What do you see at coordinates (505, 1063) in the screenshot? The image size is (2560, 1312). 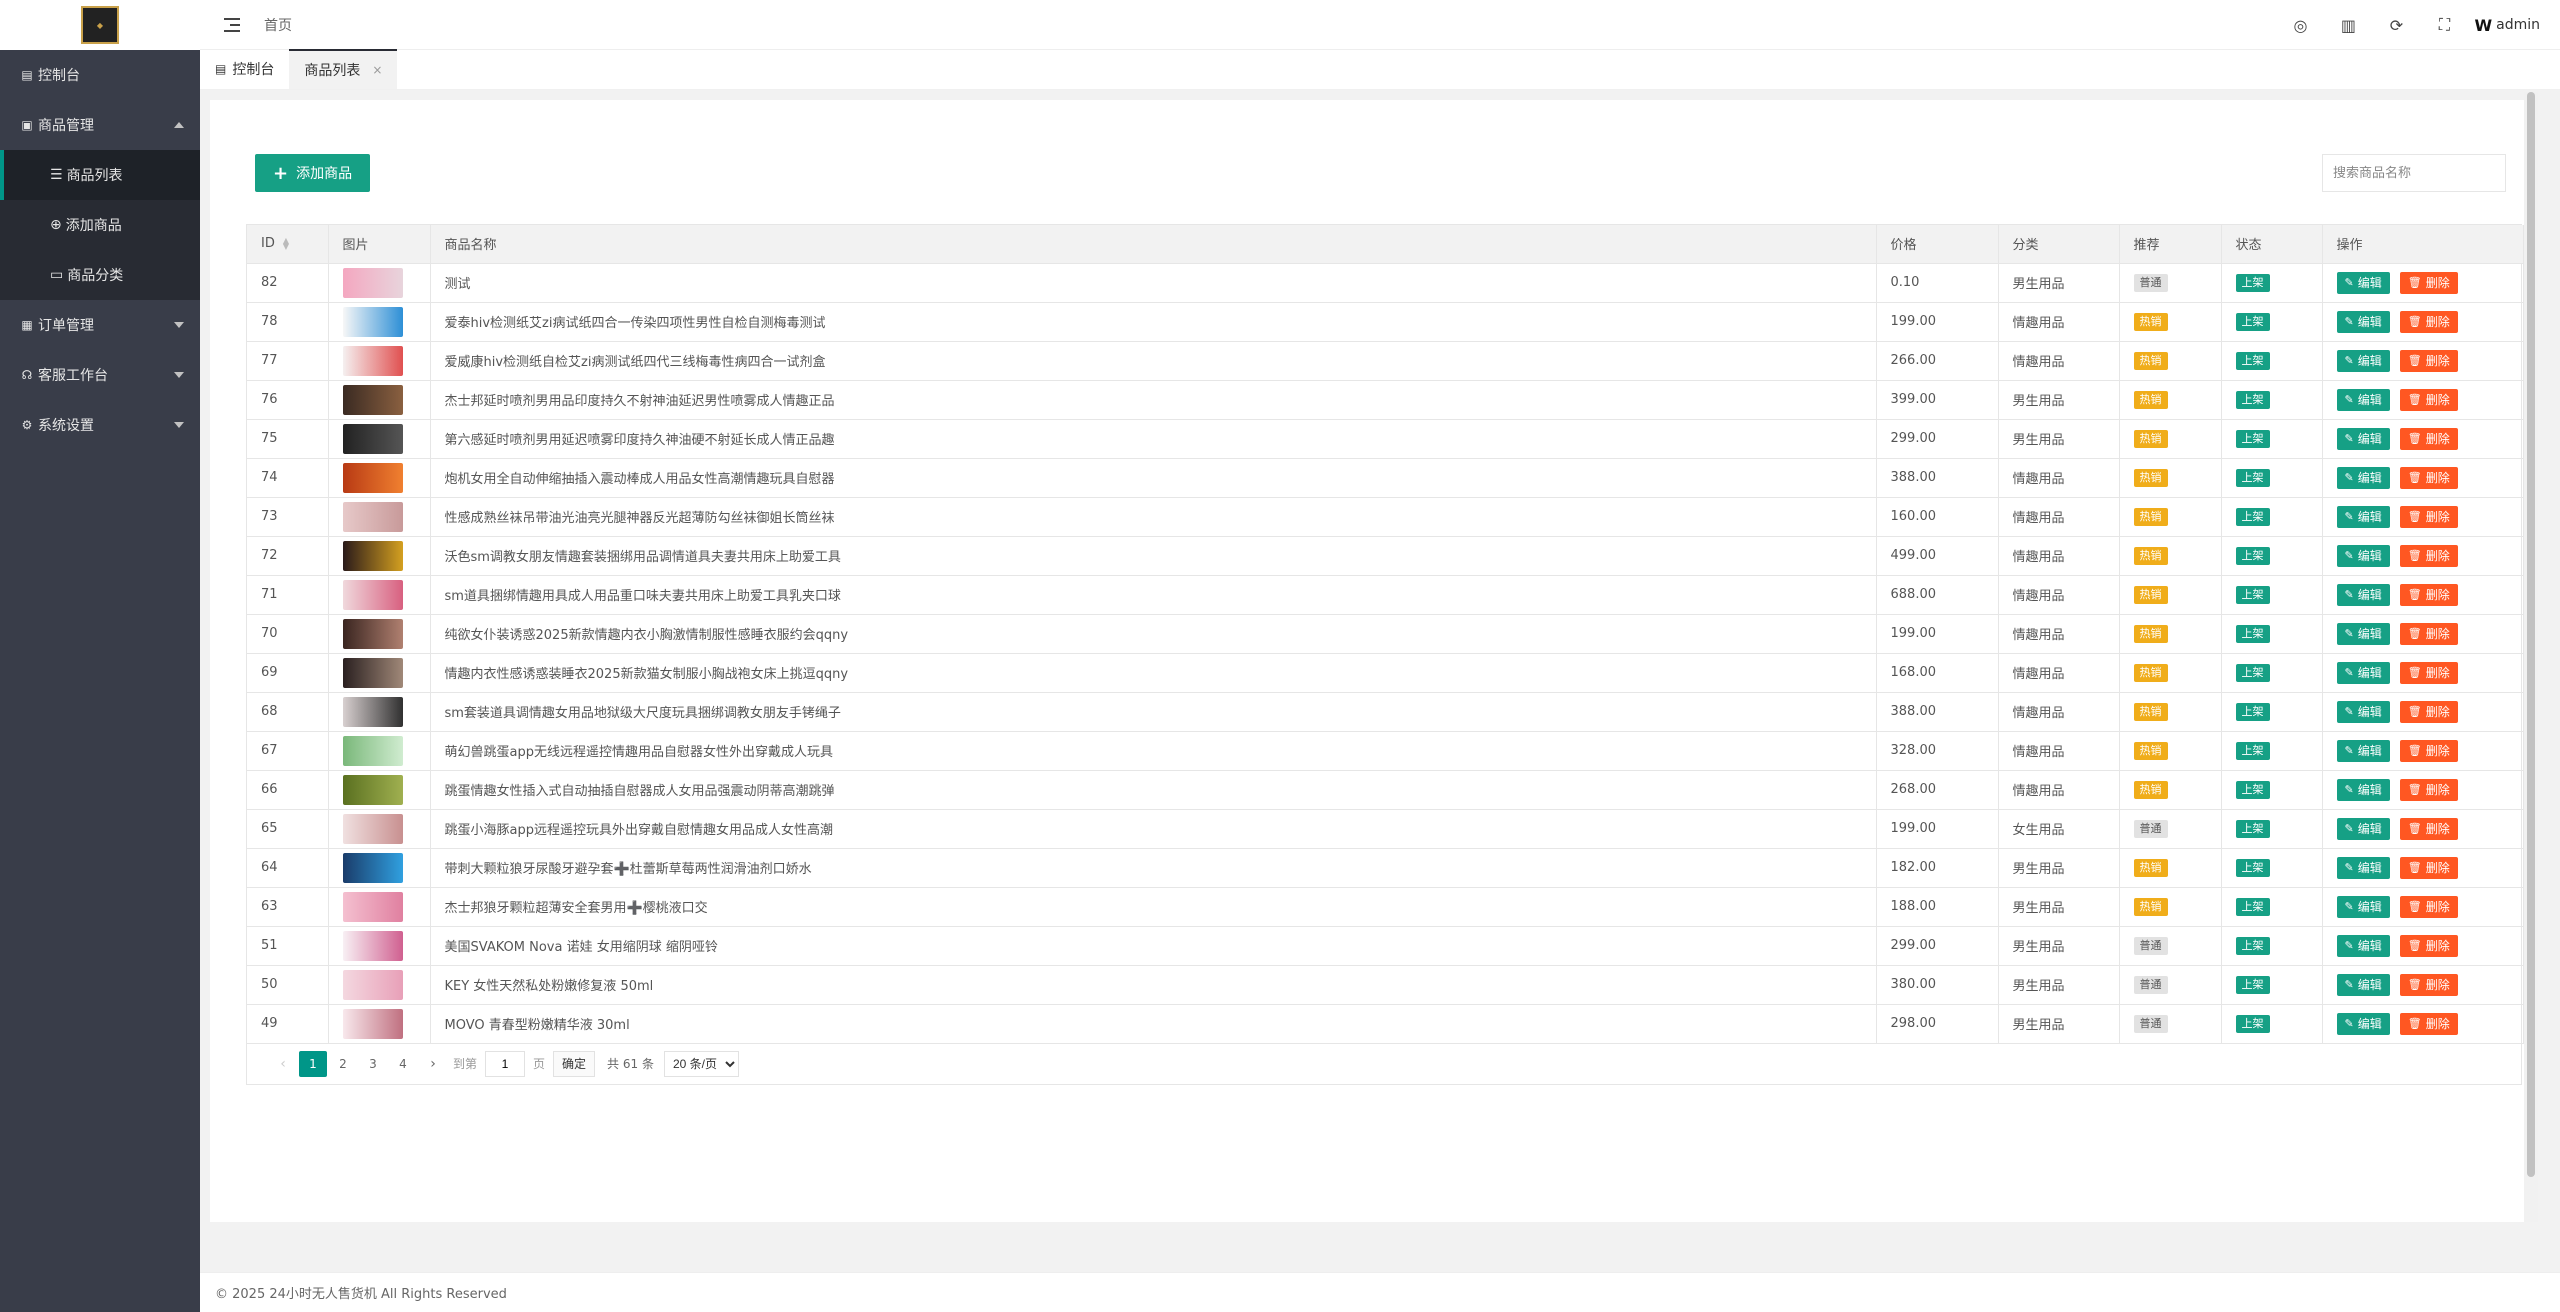 I see `goto-page-input` at bounding box center [505, 1063].